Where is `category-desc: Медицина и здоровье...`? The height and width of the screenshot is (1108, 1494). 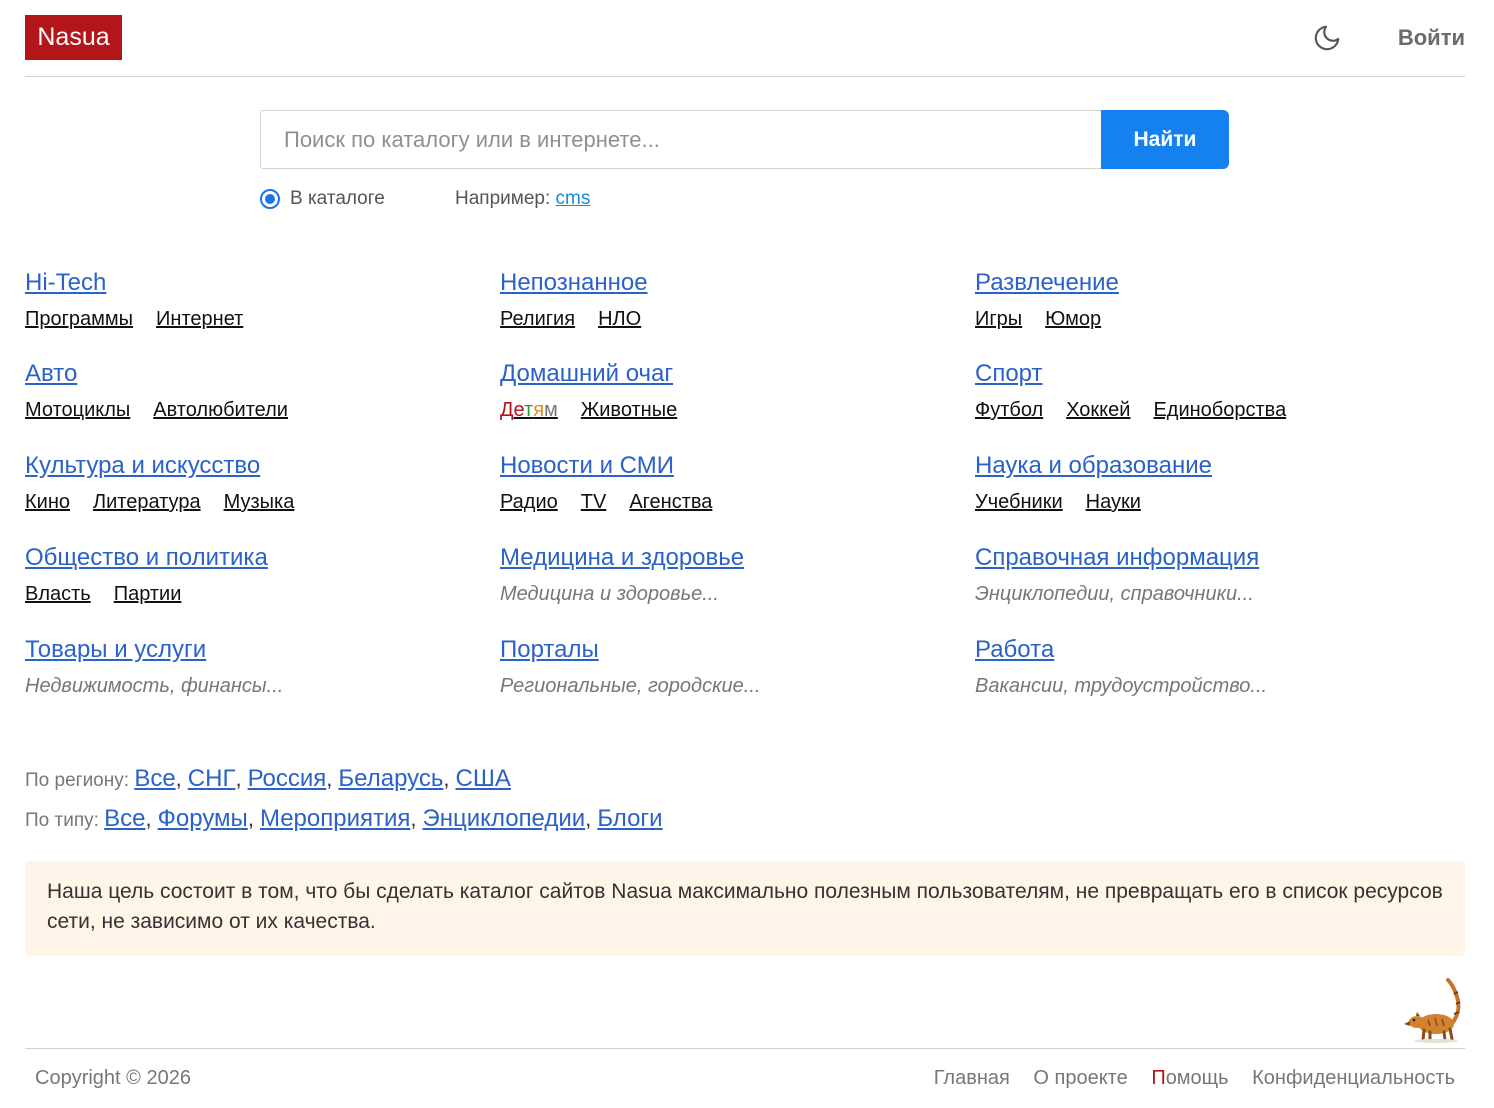
category-desc: Медицина и здоровье... is located at coordinates (609, 594).